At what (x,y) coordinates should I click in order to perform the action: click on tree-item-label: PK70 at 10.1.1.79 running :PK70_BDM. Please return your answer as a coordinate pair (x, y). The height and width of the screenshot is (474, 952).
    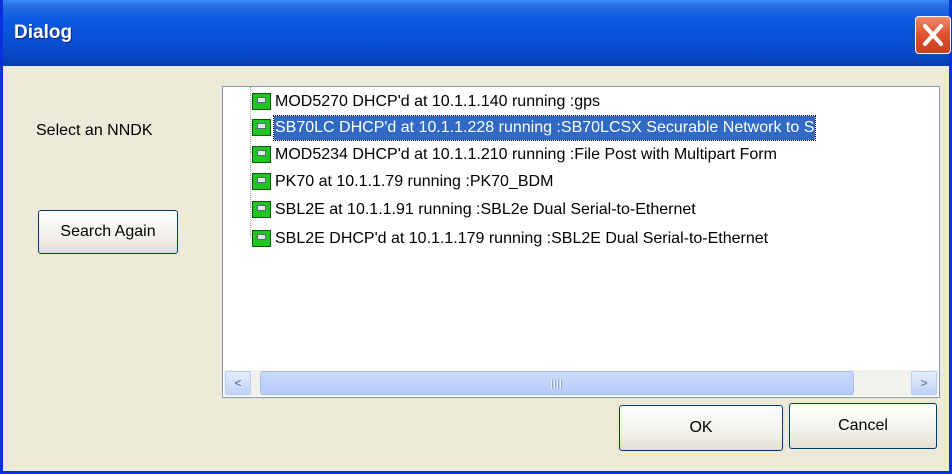
    Looking at the image, I should click on (414, 181).